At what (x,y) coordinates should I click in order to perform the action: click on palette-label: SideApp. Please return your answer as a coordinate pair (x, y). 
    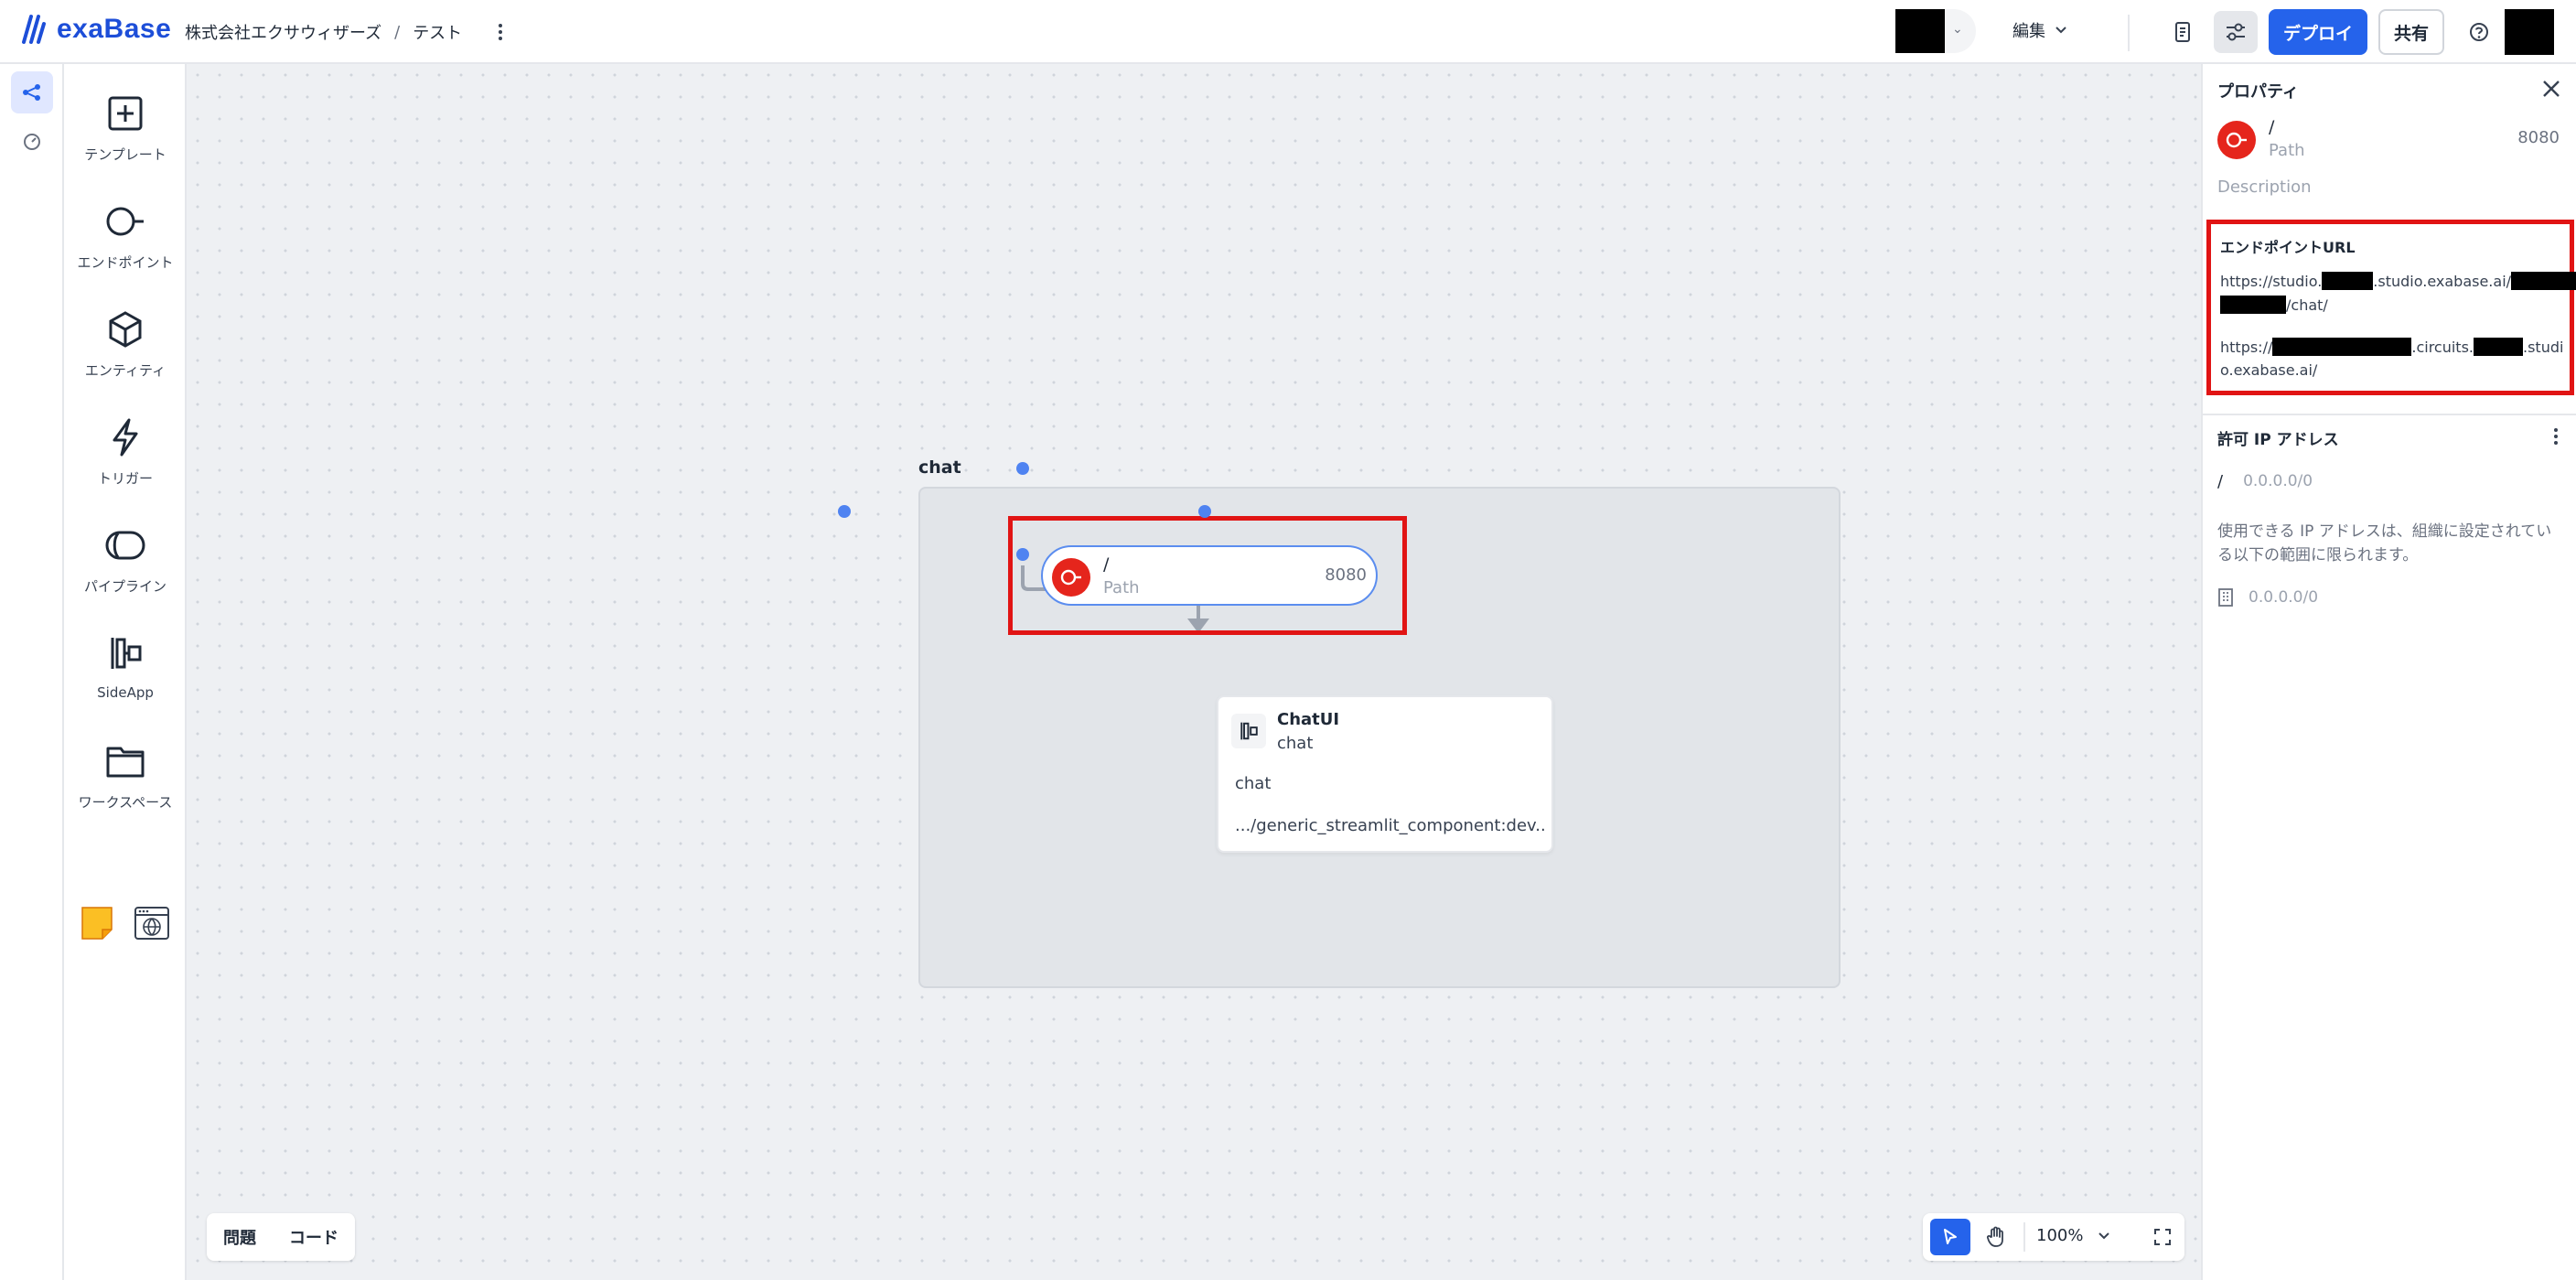
    Looking at the image, I should click on (126, 692).